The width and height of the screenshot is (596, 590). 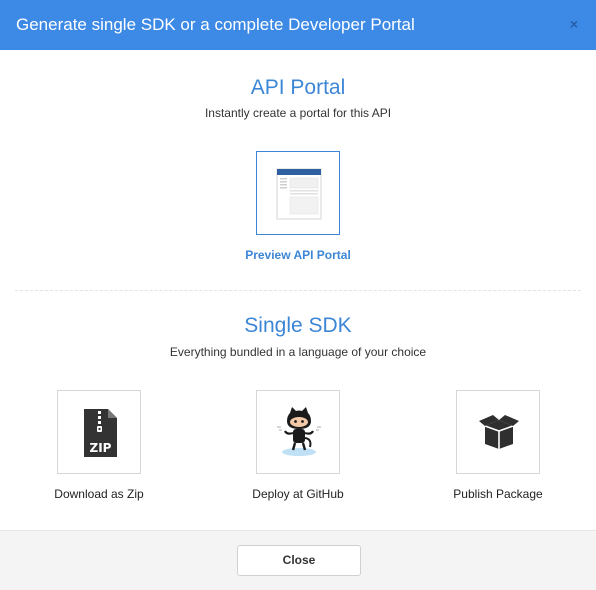 I want to click on api-portal-subtitle: Instantly create a portal for this API, so click(x=298, y=113).